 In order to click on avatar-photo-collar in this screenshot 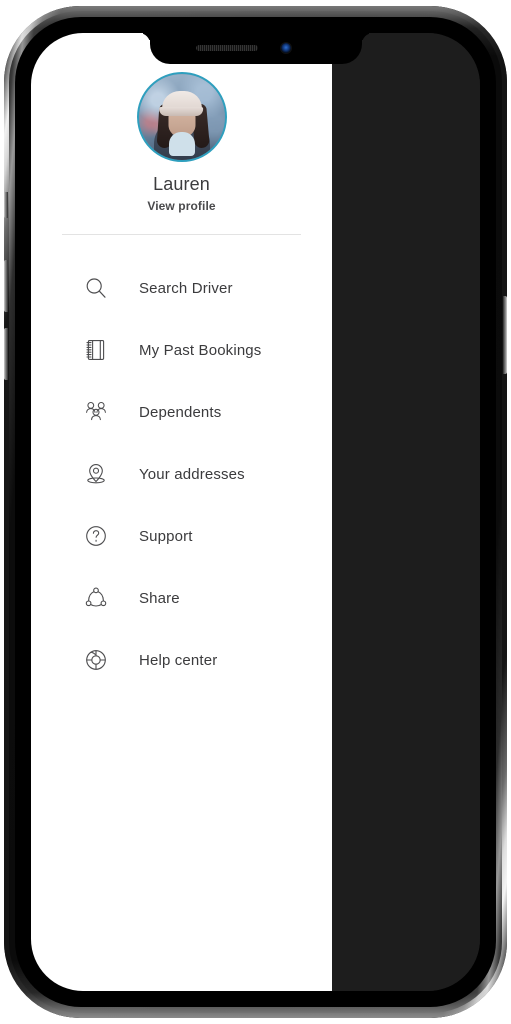, I will do `click(181, 144)`.